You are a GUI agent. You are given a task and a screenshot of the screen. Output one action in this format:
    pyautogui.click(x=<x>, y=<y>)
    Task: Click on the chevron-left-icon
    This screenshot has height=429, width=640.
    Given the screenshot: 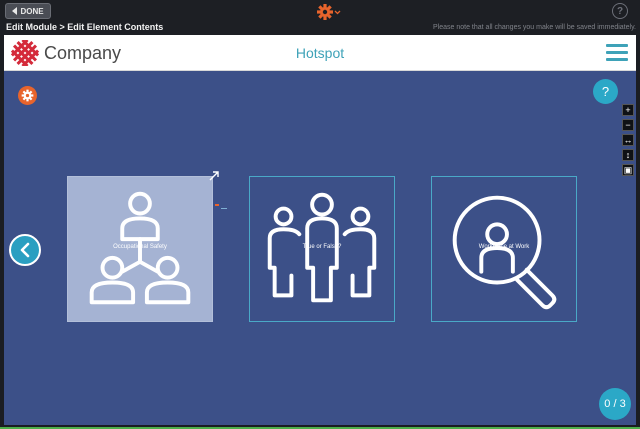 What is the action you would take?
    pyautogui.click(x=25, y=250)
    